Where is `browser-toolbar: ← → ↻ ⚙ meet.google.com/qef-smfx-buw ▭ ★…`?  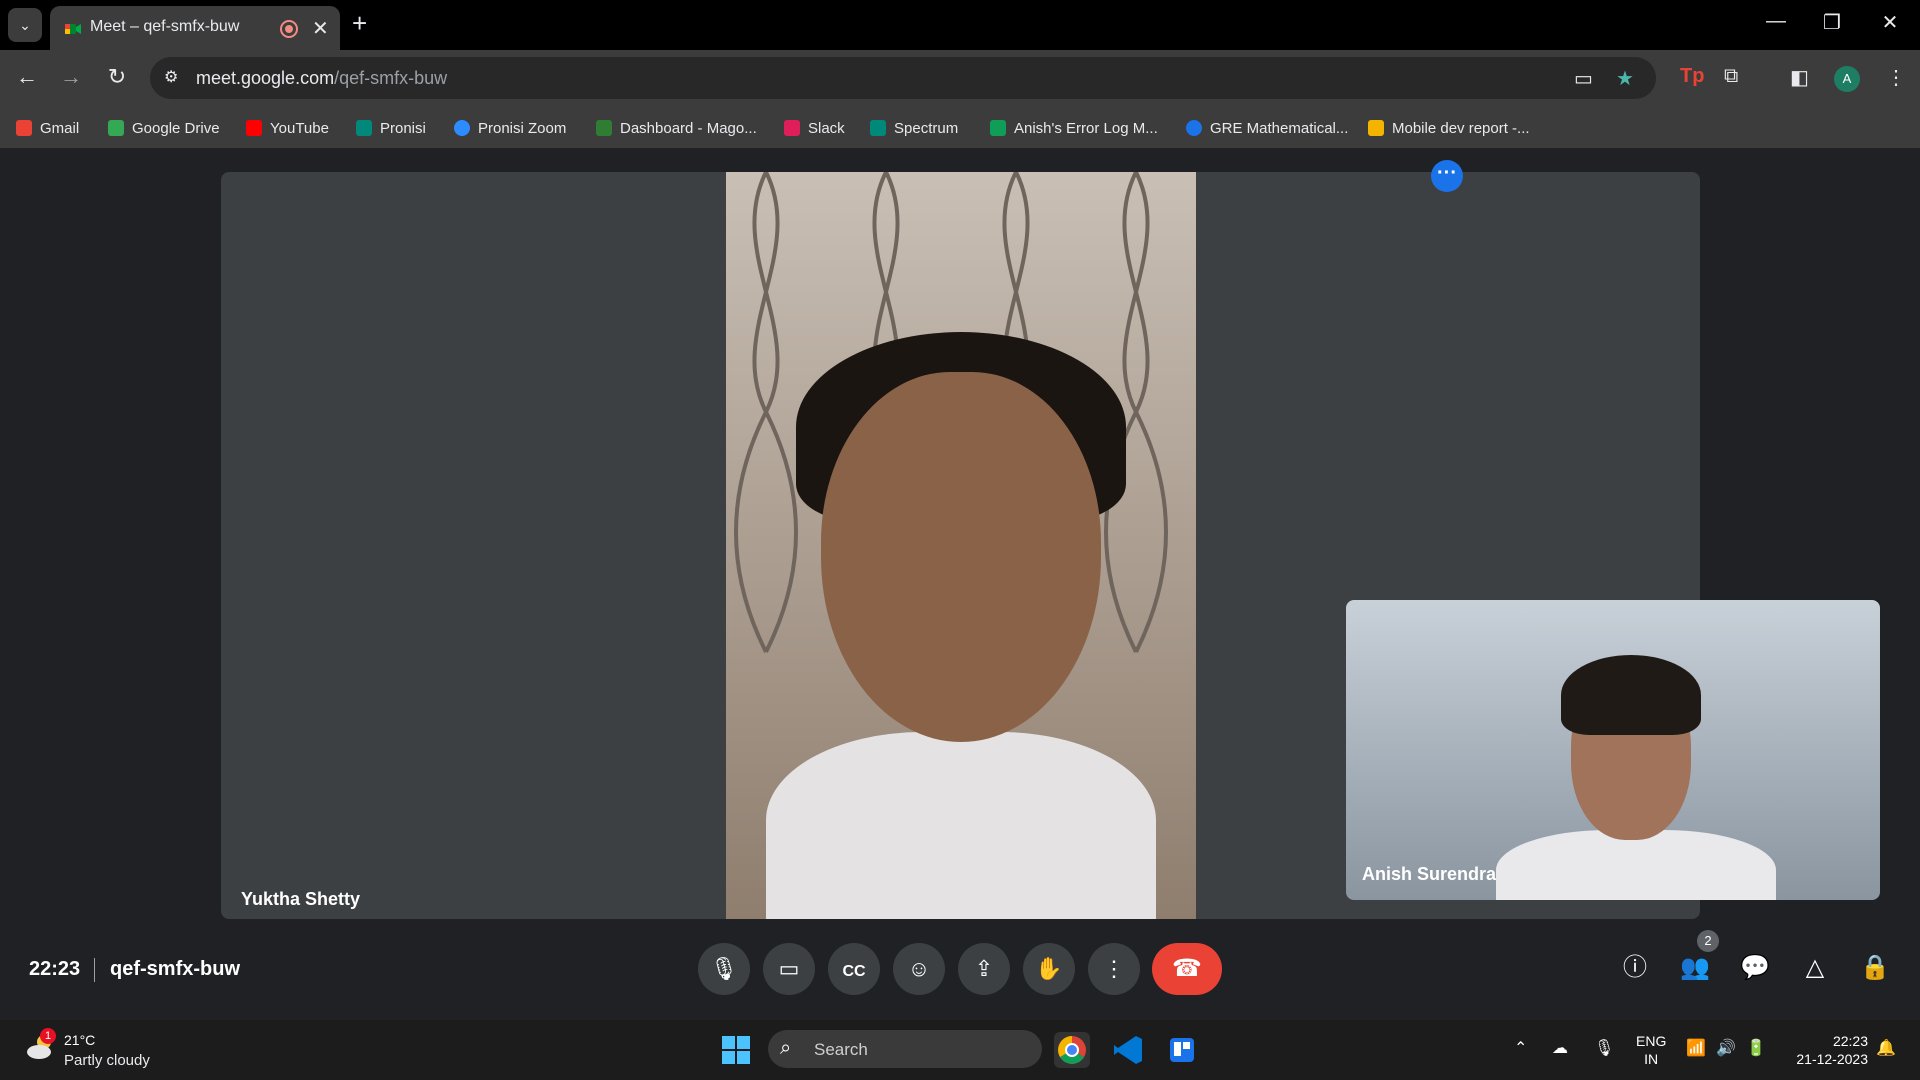 browser-toolbar: ← → ↻ ⚙ meet.google.com/qef-smfx-buw ▭ ★… is located at coordinates (960, 79).